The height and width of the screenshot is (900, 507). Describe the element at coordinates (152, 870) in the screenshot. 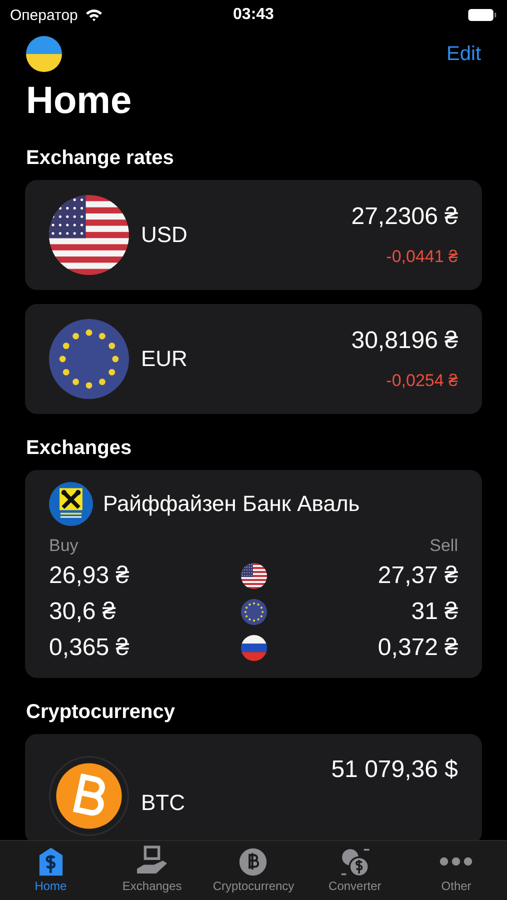

I see `tab-item: Exchanges` at that location.